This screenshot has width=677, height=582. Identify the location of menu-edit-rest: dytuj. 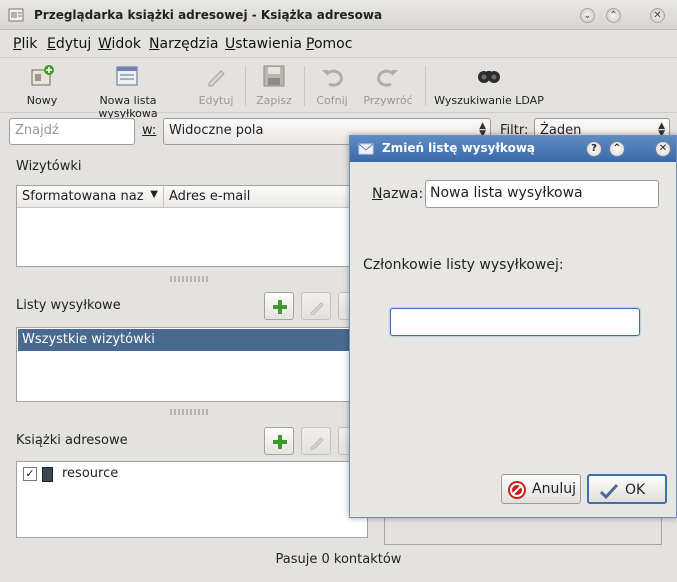
(73, 44).